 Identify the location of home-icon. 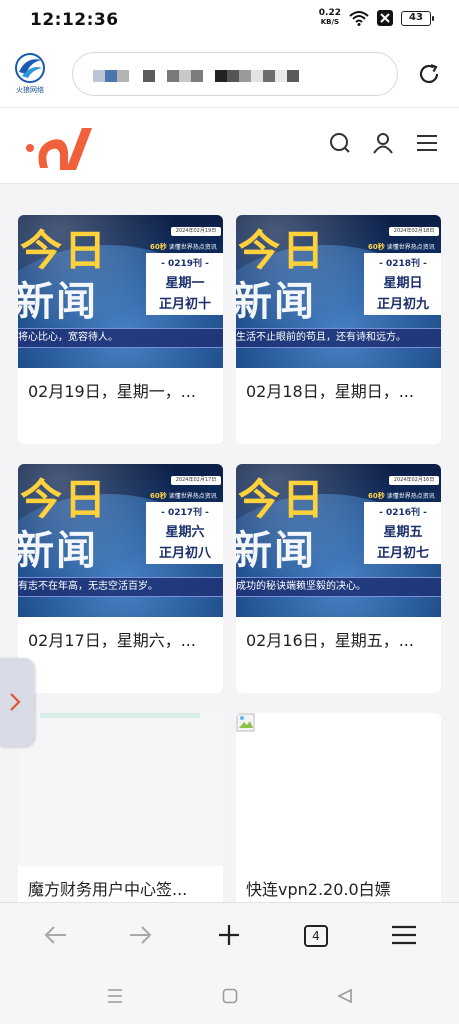
(230, 998).